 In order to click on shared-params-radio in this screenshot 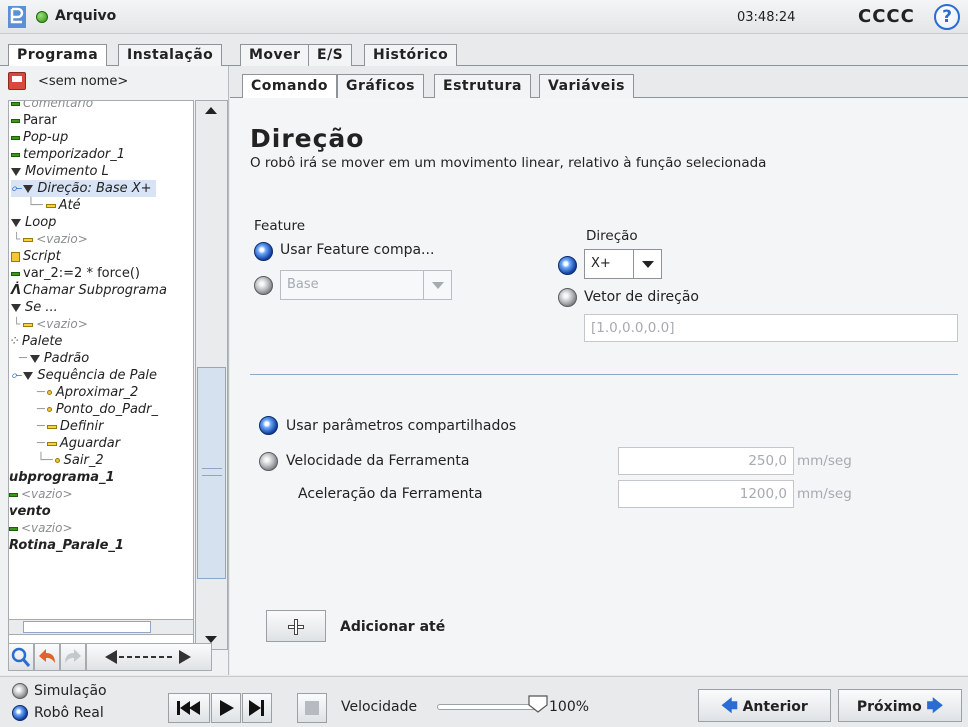, I will do `click(268, 425)`.